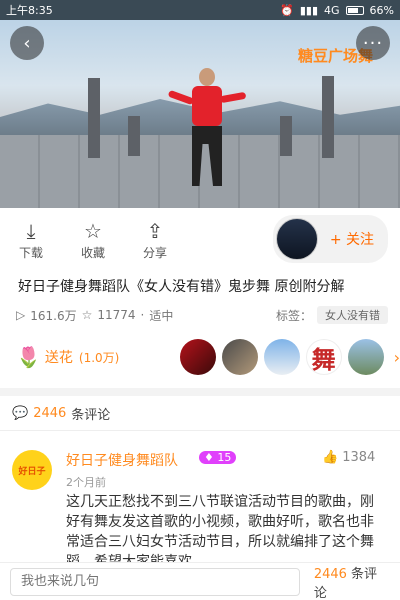 This screenshot has height=600, width=400. What do you see at coordinates (59, 357) in the screenshot?
I see `send-flower-button: 送花` at bounding box center [59, 357].